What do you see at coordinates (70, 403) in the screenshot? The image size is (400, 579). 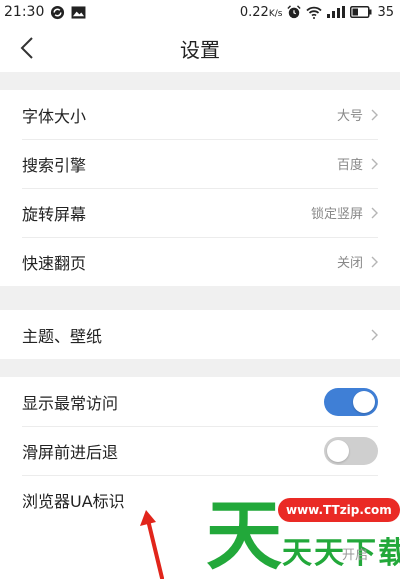 I see `row-label: 显示最常访问` at bounding box center [70, 403].